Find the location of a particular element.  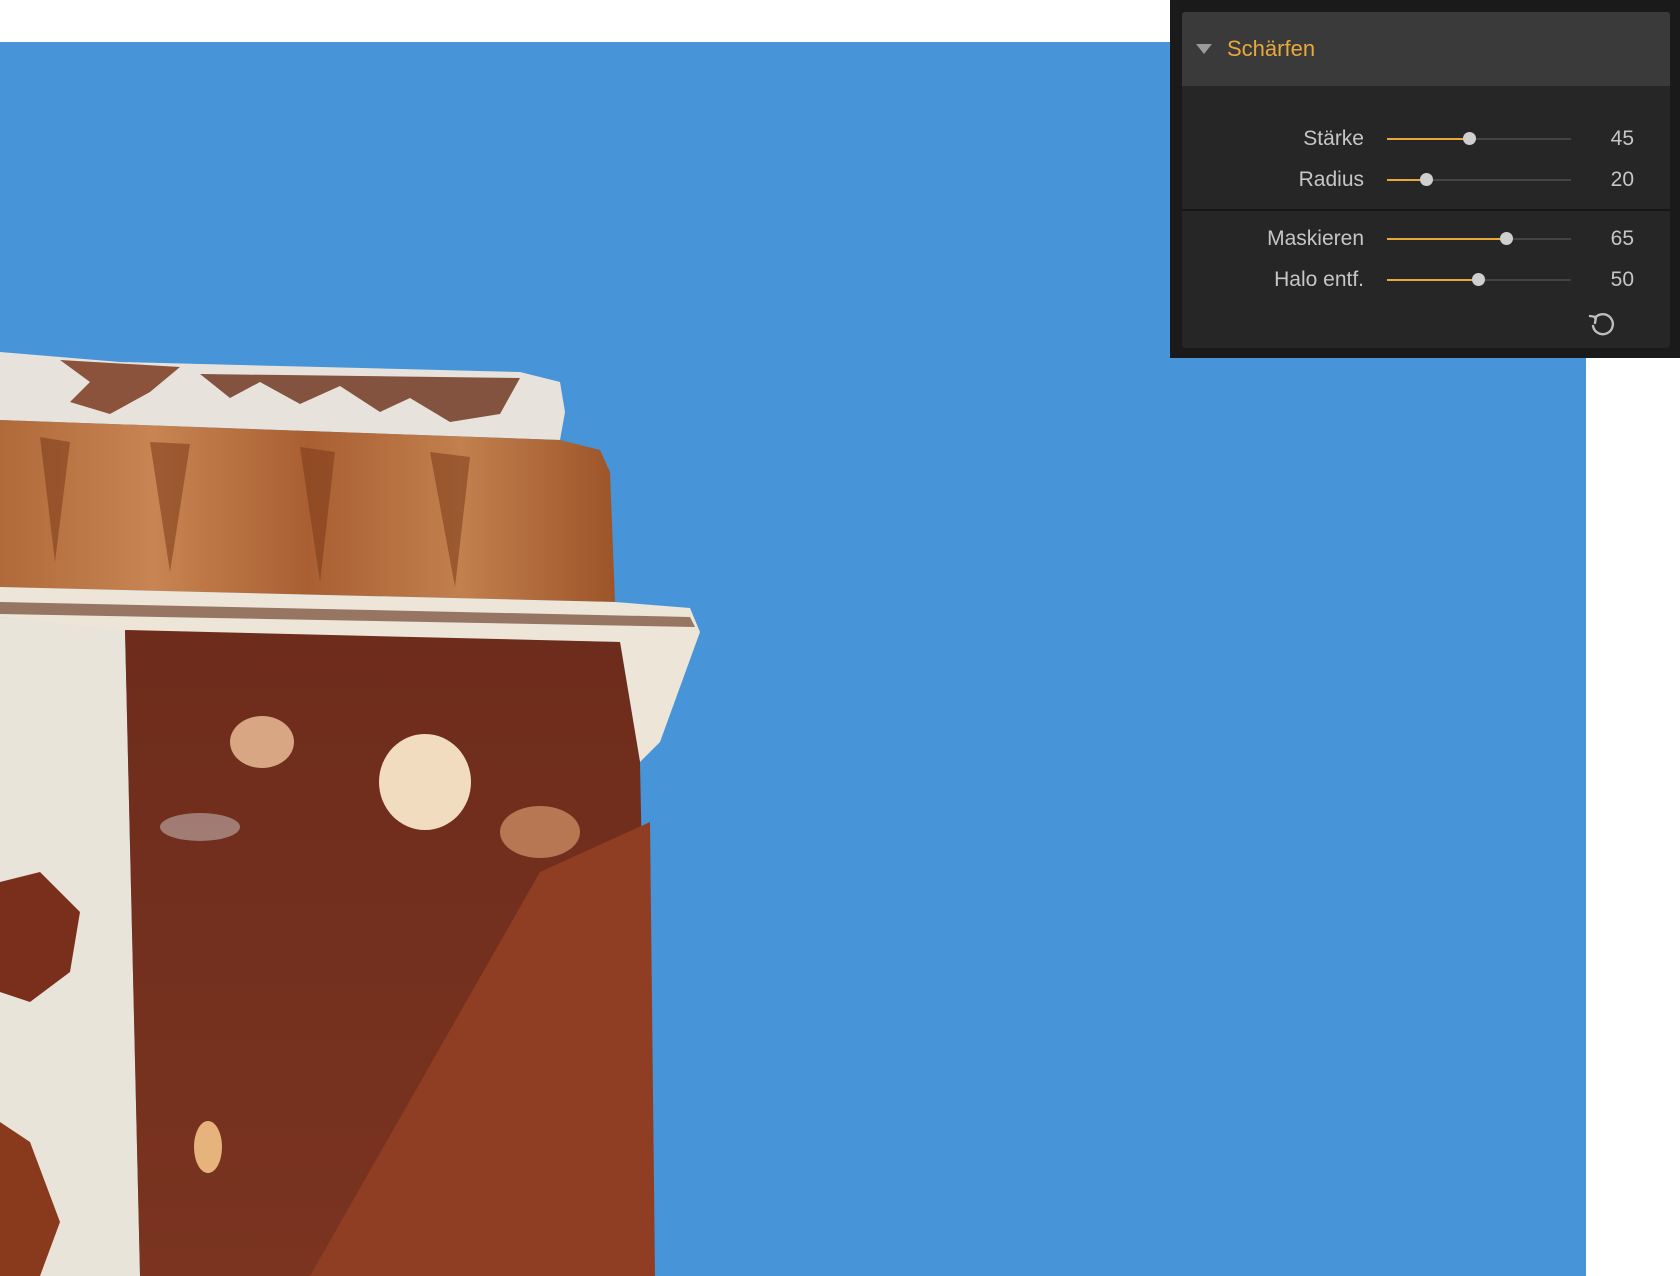

slider-row-radius: Radius 20 is located at coordinates (1426, 180).